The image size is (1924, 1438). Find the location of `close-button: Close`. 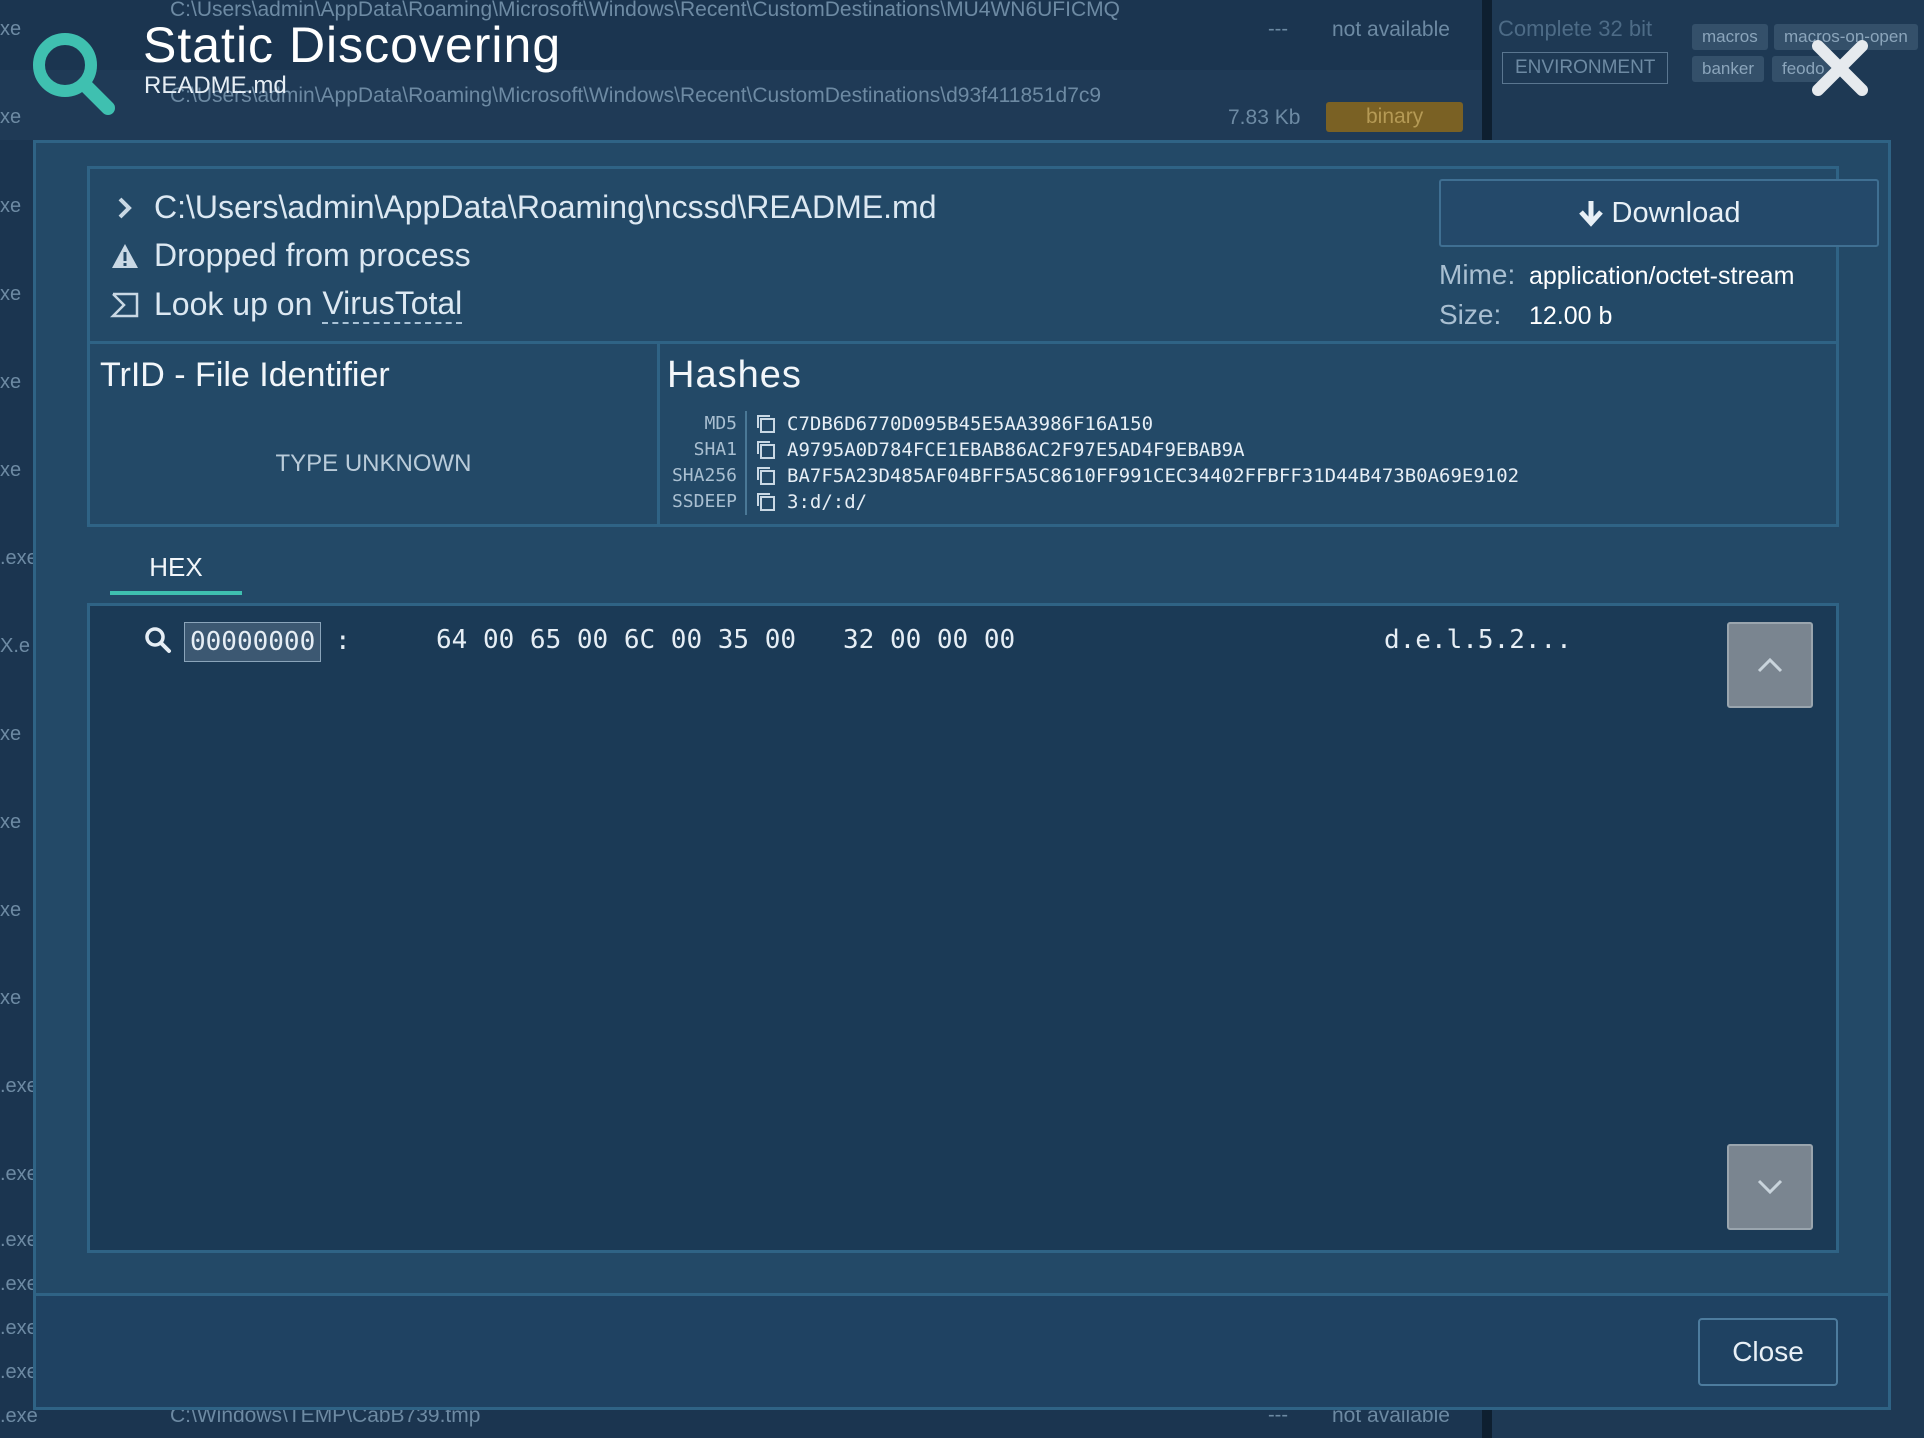

close-button: Close is located at coordinates (1768, 1352).